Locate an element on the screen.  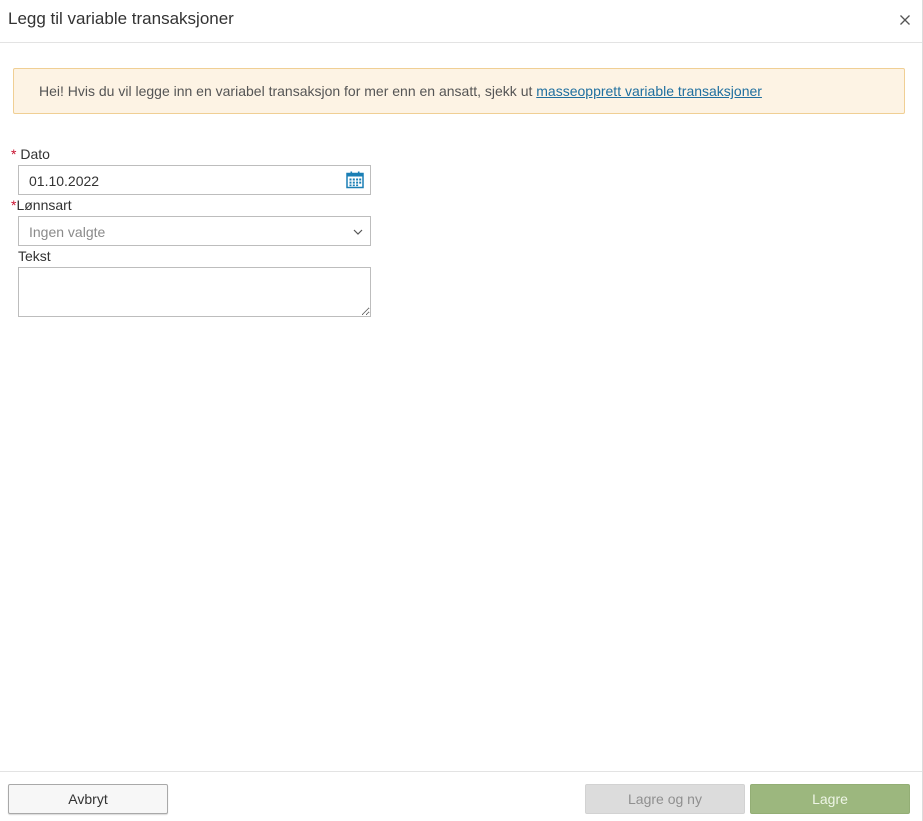
save-and-new-button: Lagre og ny is located at coordinates (665, 799).